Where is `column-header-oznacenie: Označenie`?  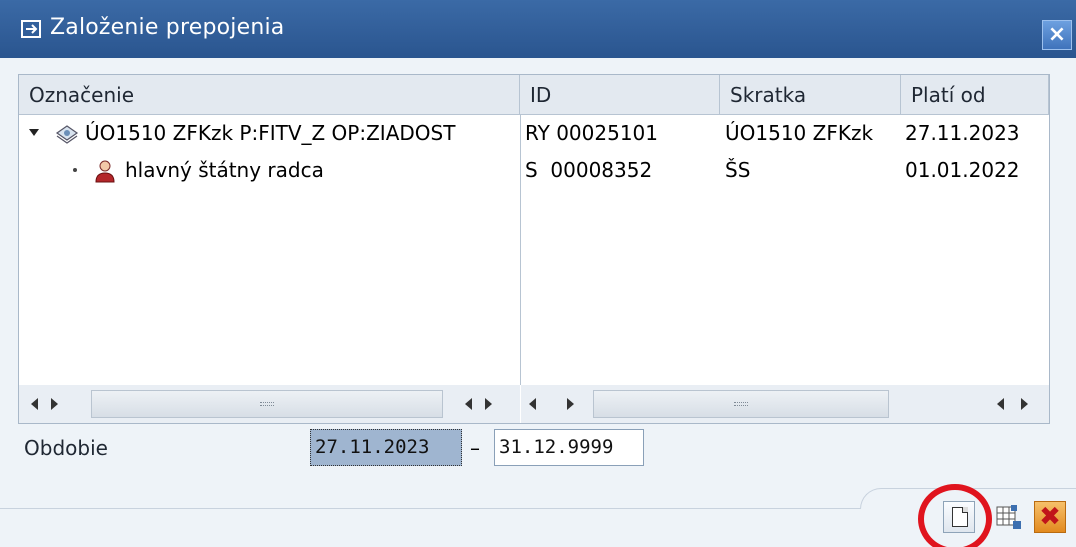 column-header-oznacenie: Označenie is located at coordinates (269, 95).